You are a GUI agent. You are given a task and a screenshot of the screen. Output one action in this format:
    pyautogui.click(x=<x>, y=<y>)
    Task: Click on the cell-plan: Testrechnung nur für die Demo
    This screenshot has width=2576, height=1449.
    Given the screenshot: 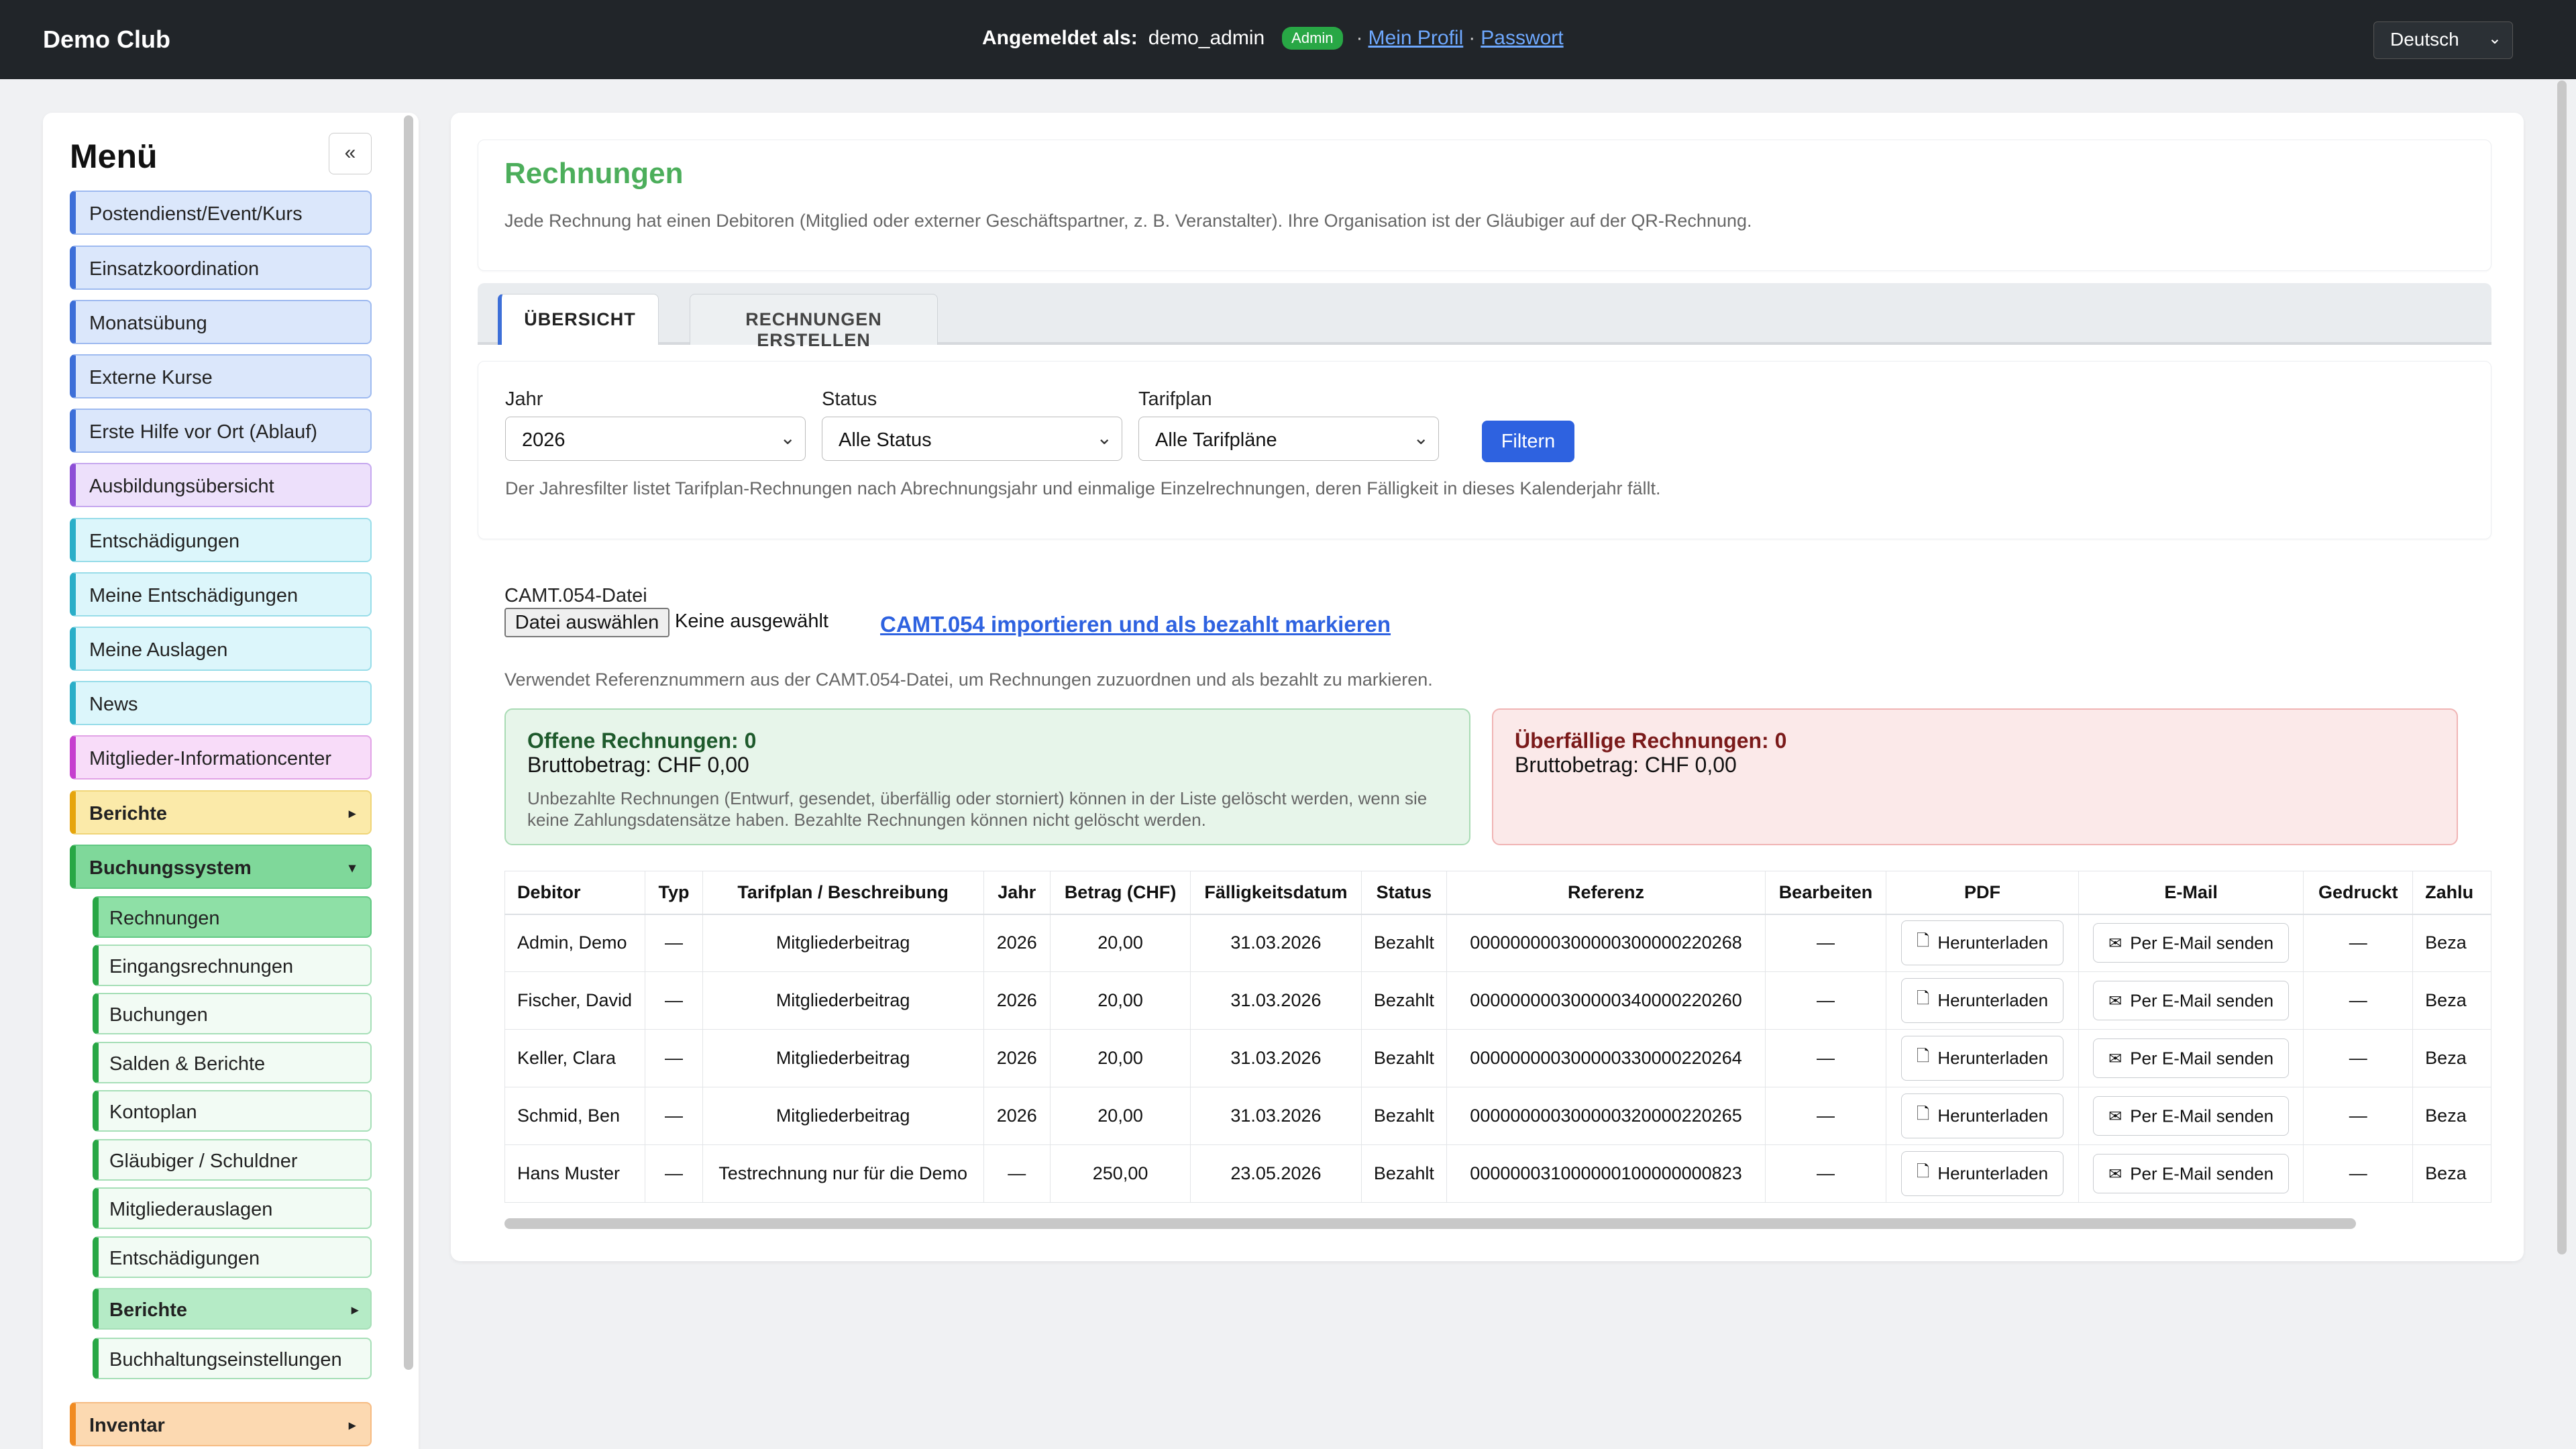 What is the action you would take?
    pyautogui.click(x=843, y=1173)
    